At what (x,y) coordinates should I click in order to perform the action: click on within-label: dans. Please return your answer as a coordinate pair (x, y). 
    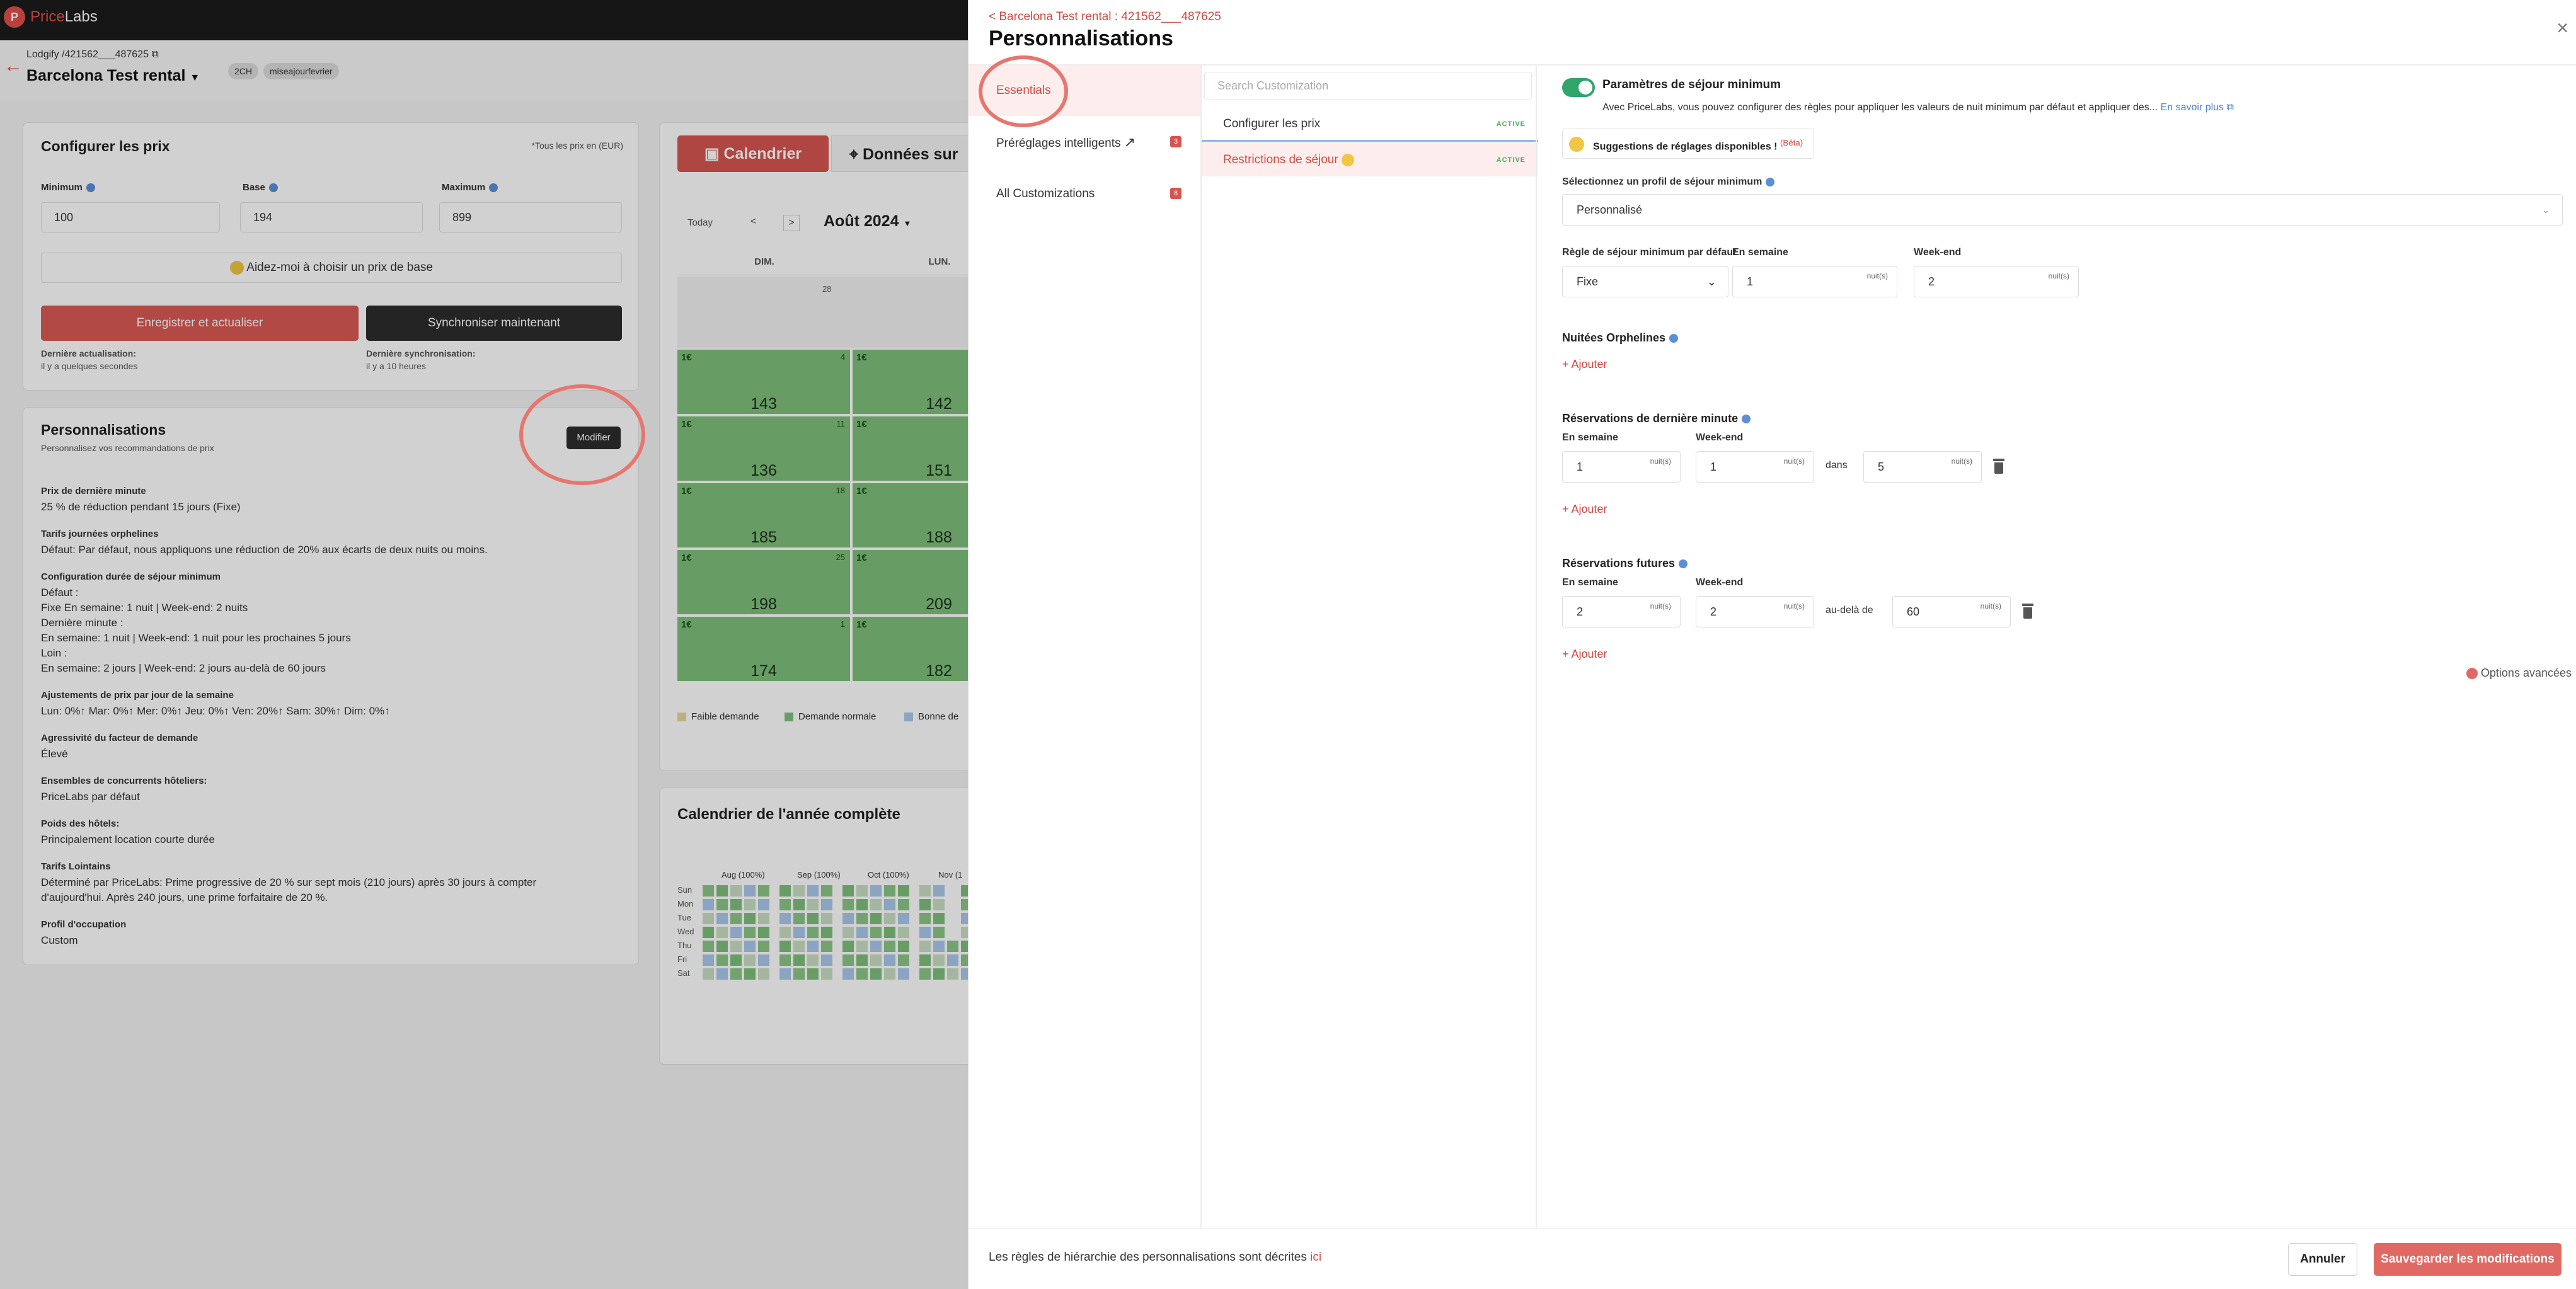
    Looking at the image, I should click on (1837, 466).